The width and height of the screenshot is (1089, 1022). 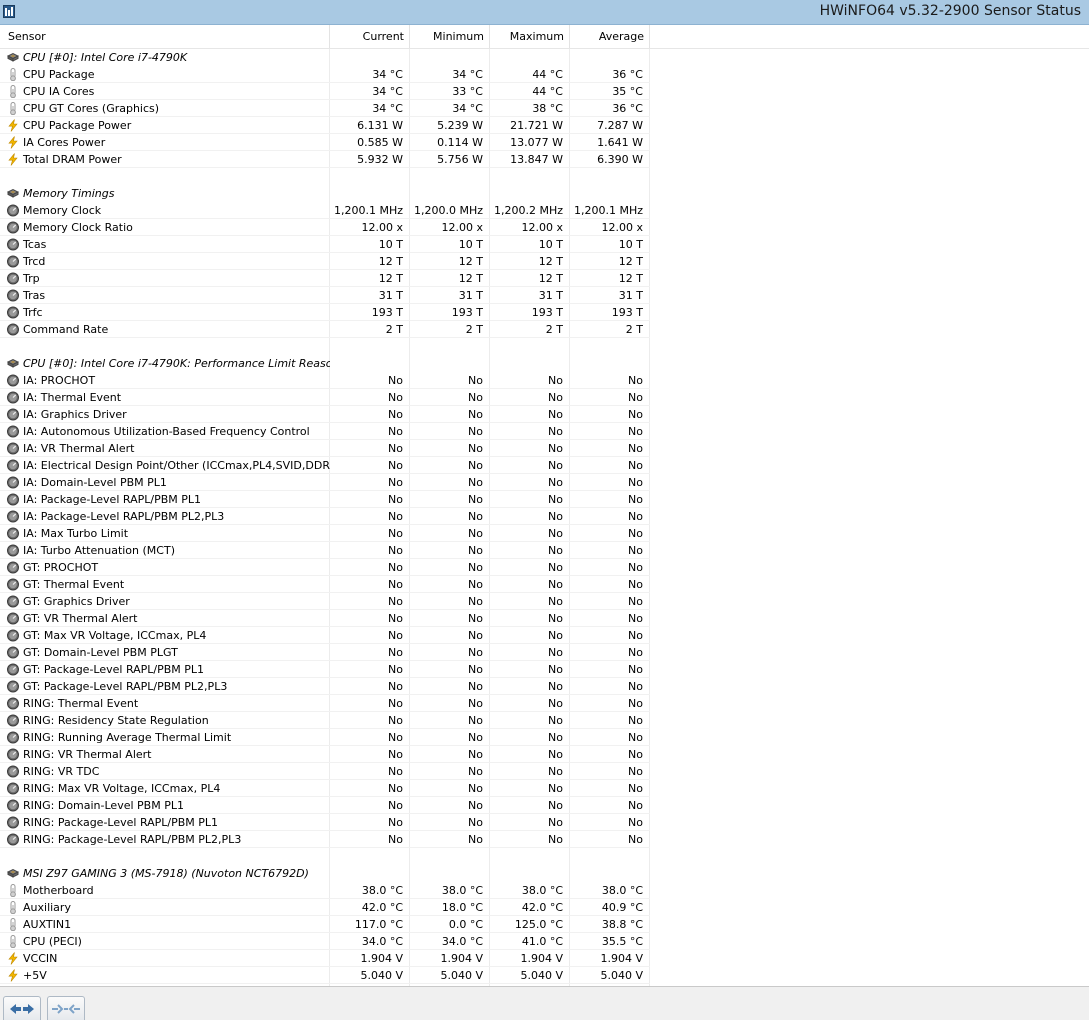 I want to click on sensor-row: CPU Package 34 °C 34 °C 44 °C 36 °C, so click(x=544, y=74).